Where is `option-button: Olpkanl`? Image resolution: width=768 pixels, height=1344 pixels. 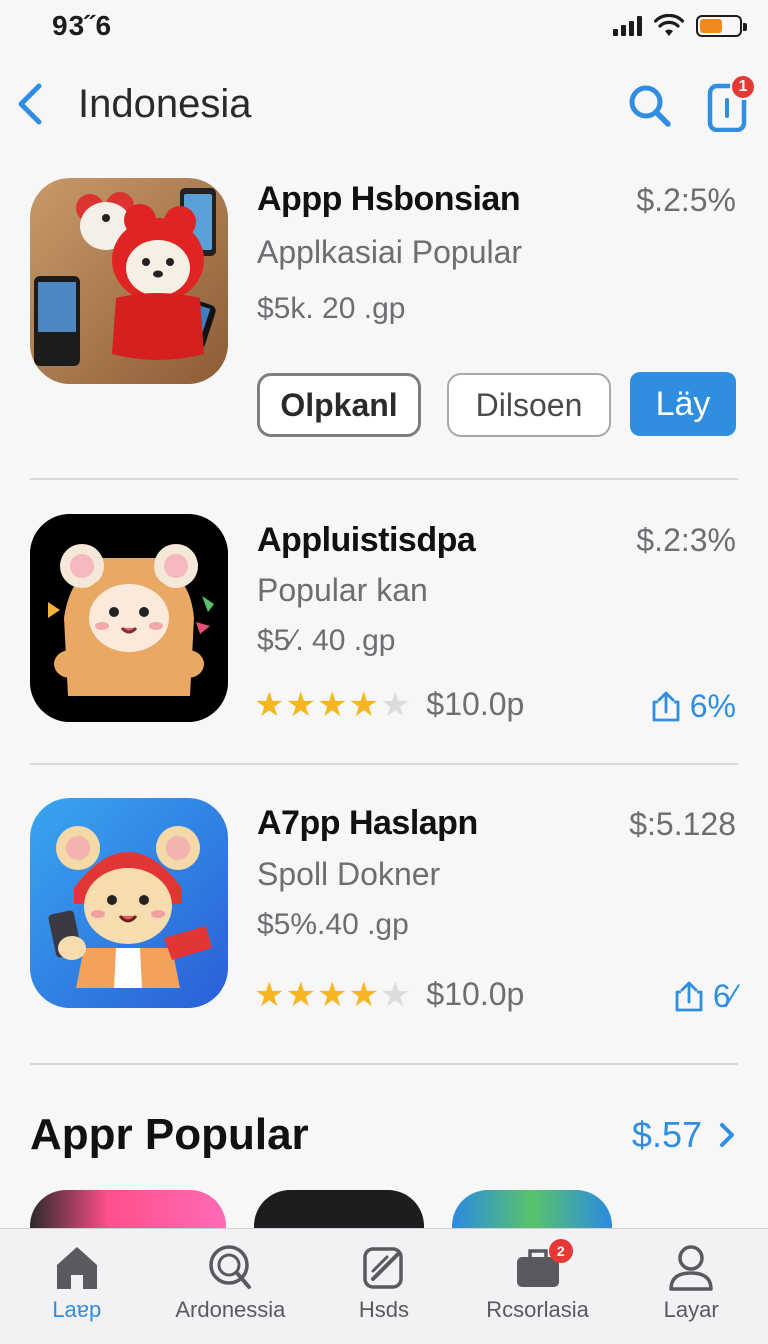 option-button: Olpkanl is located at coordinates (339, 405).